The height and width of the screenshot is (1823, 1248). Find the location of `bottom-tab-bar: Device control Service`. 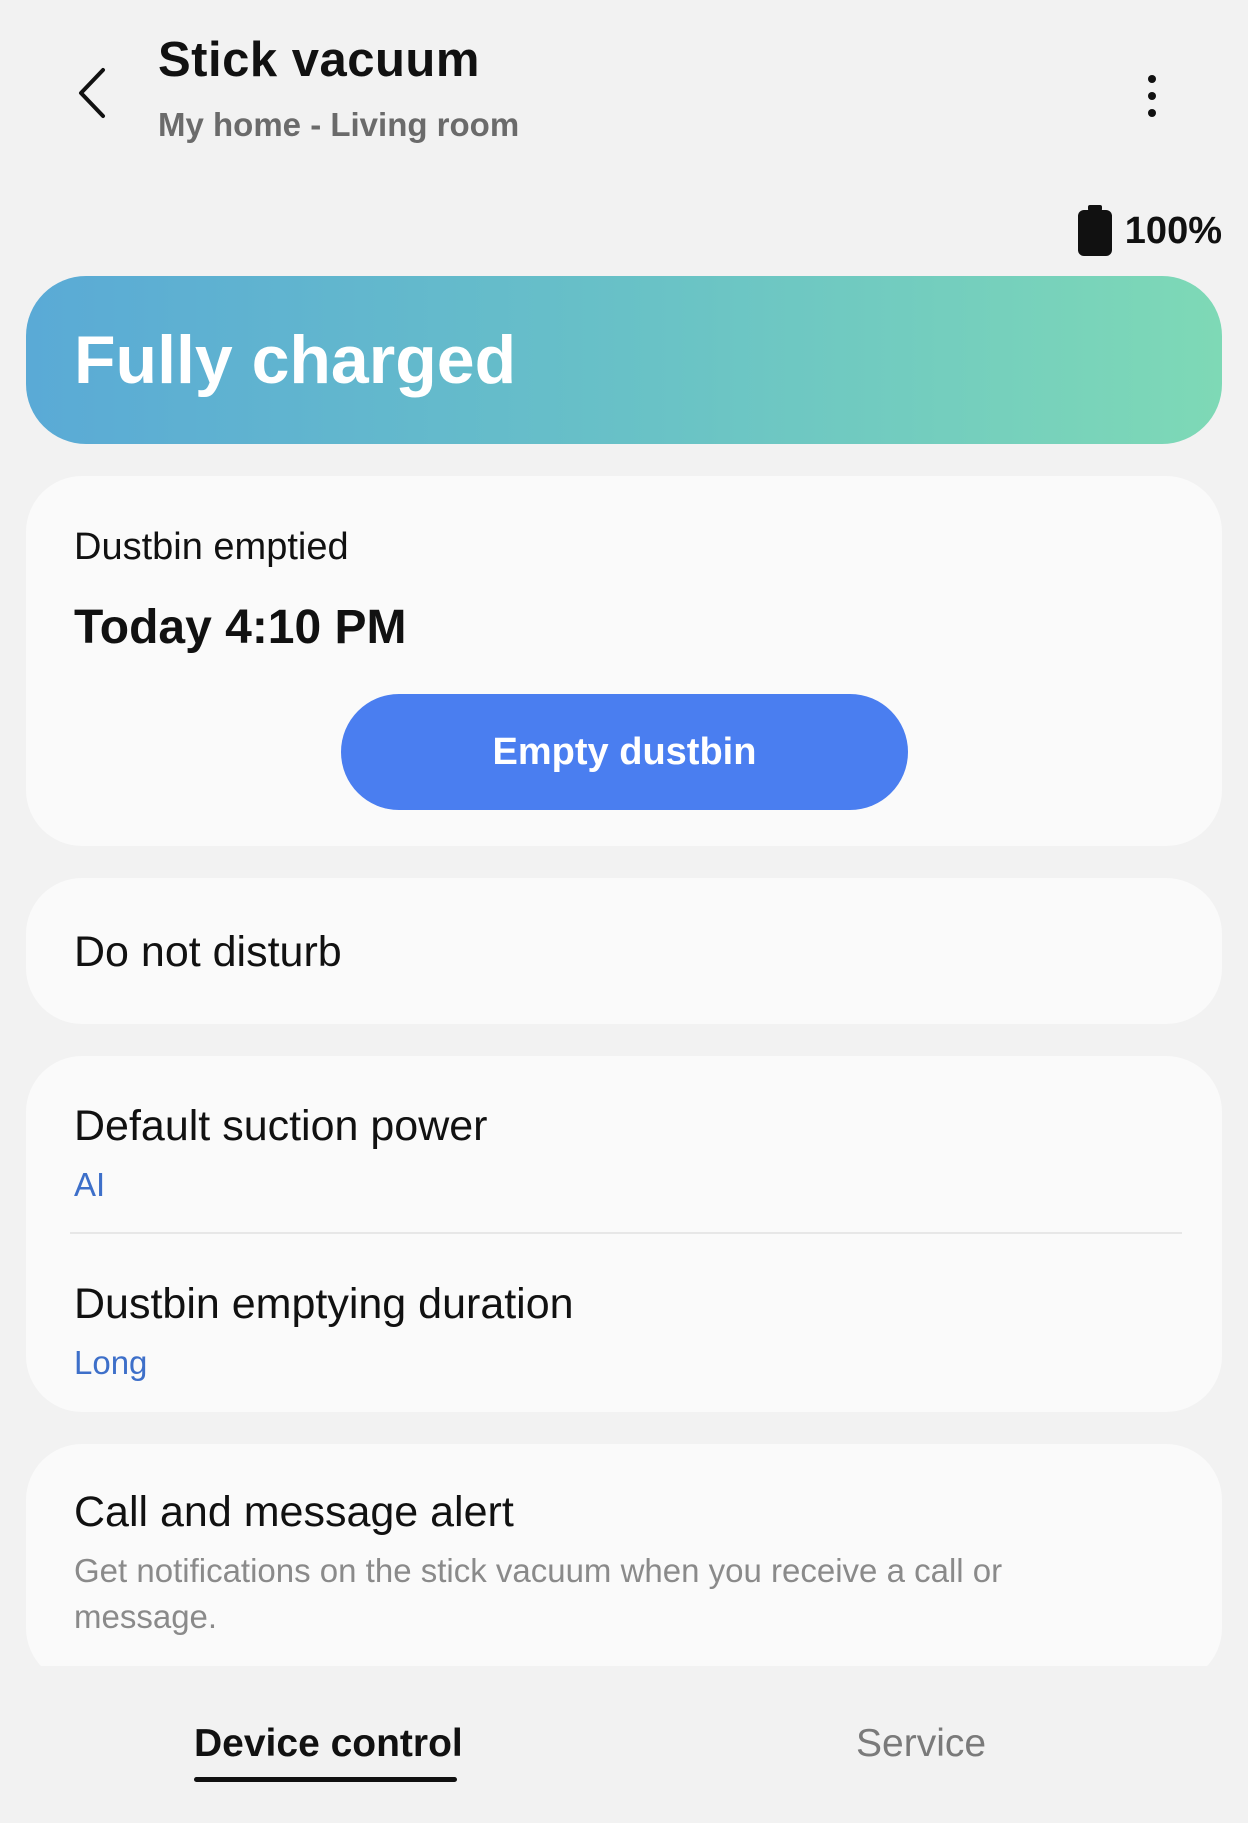

bottom-tab-bar: Device control Service is located at coordinates (624, 1744).